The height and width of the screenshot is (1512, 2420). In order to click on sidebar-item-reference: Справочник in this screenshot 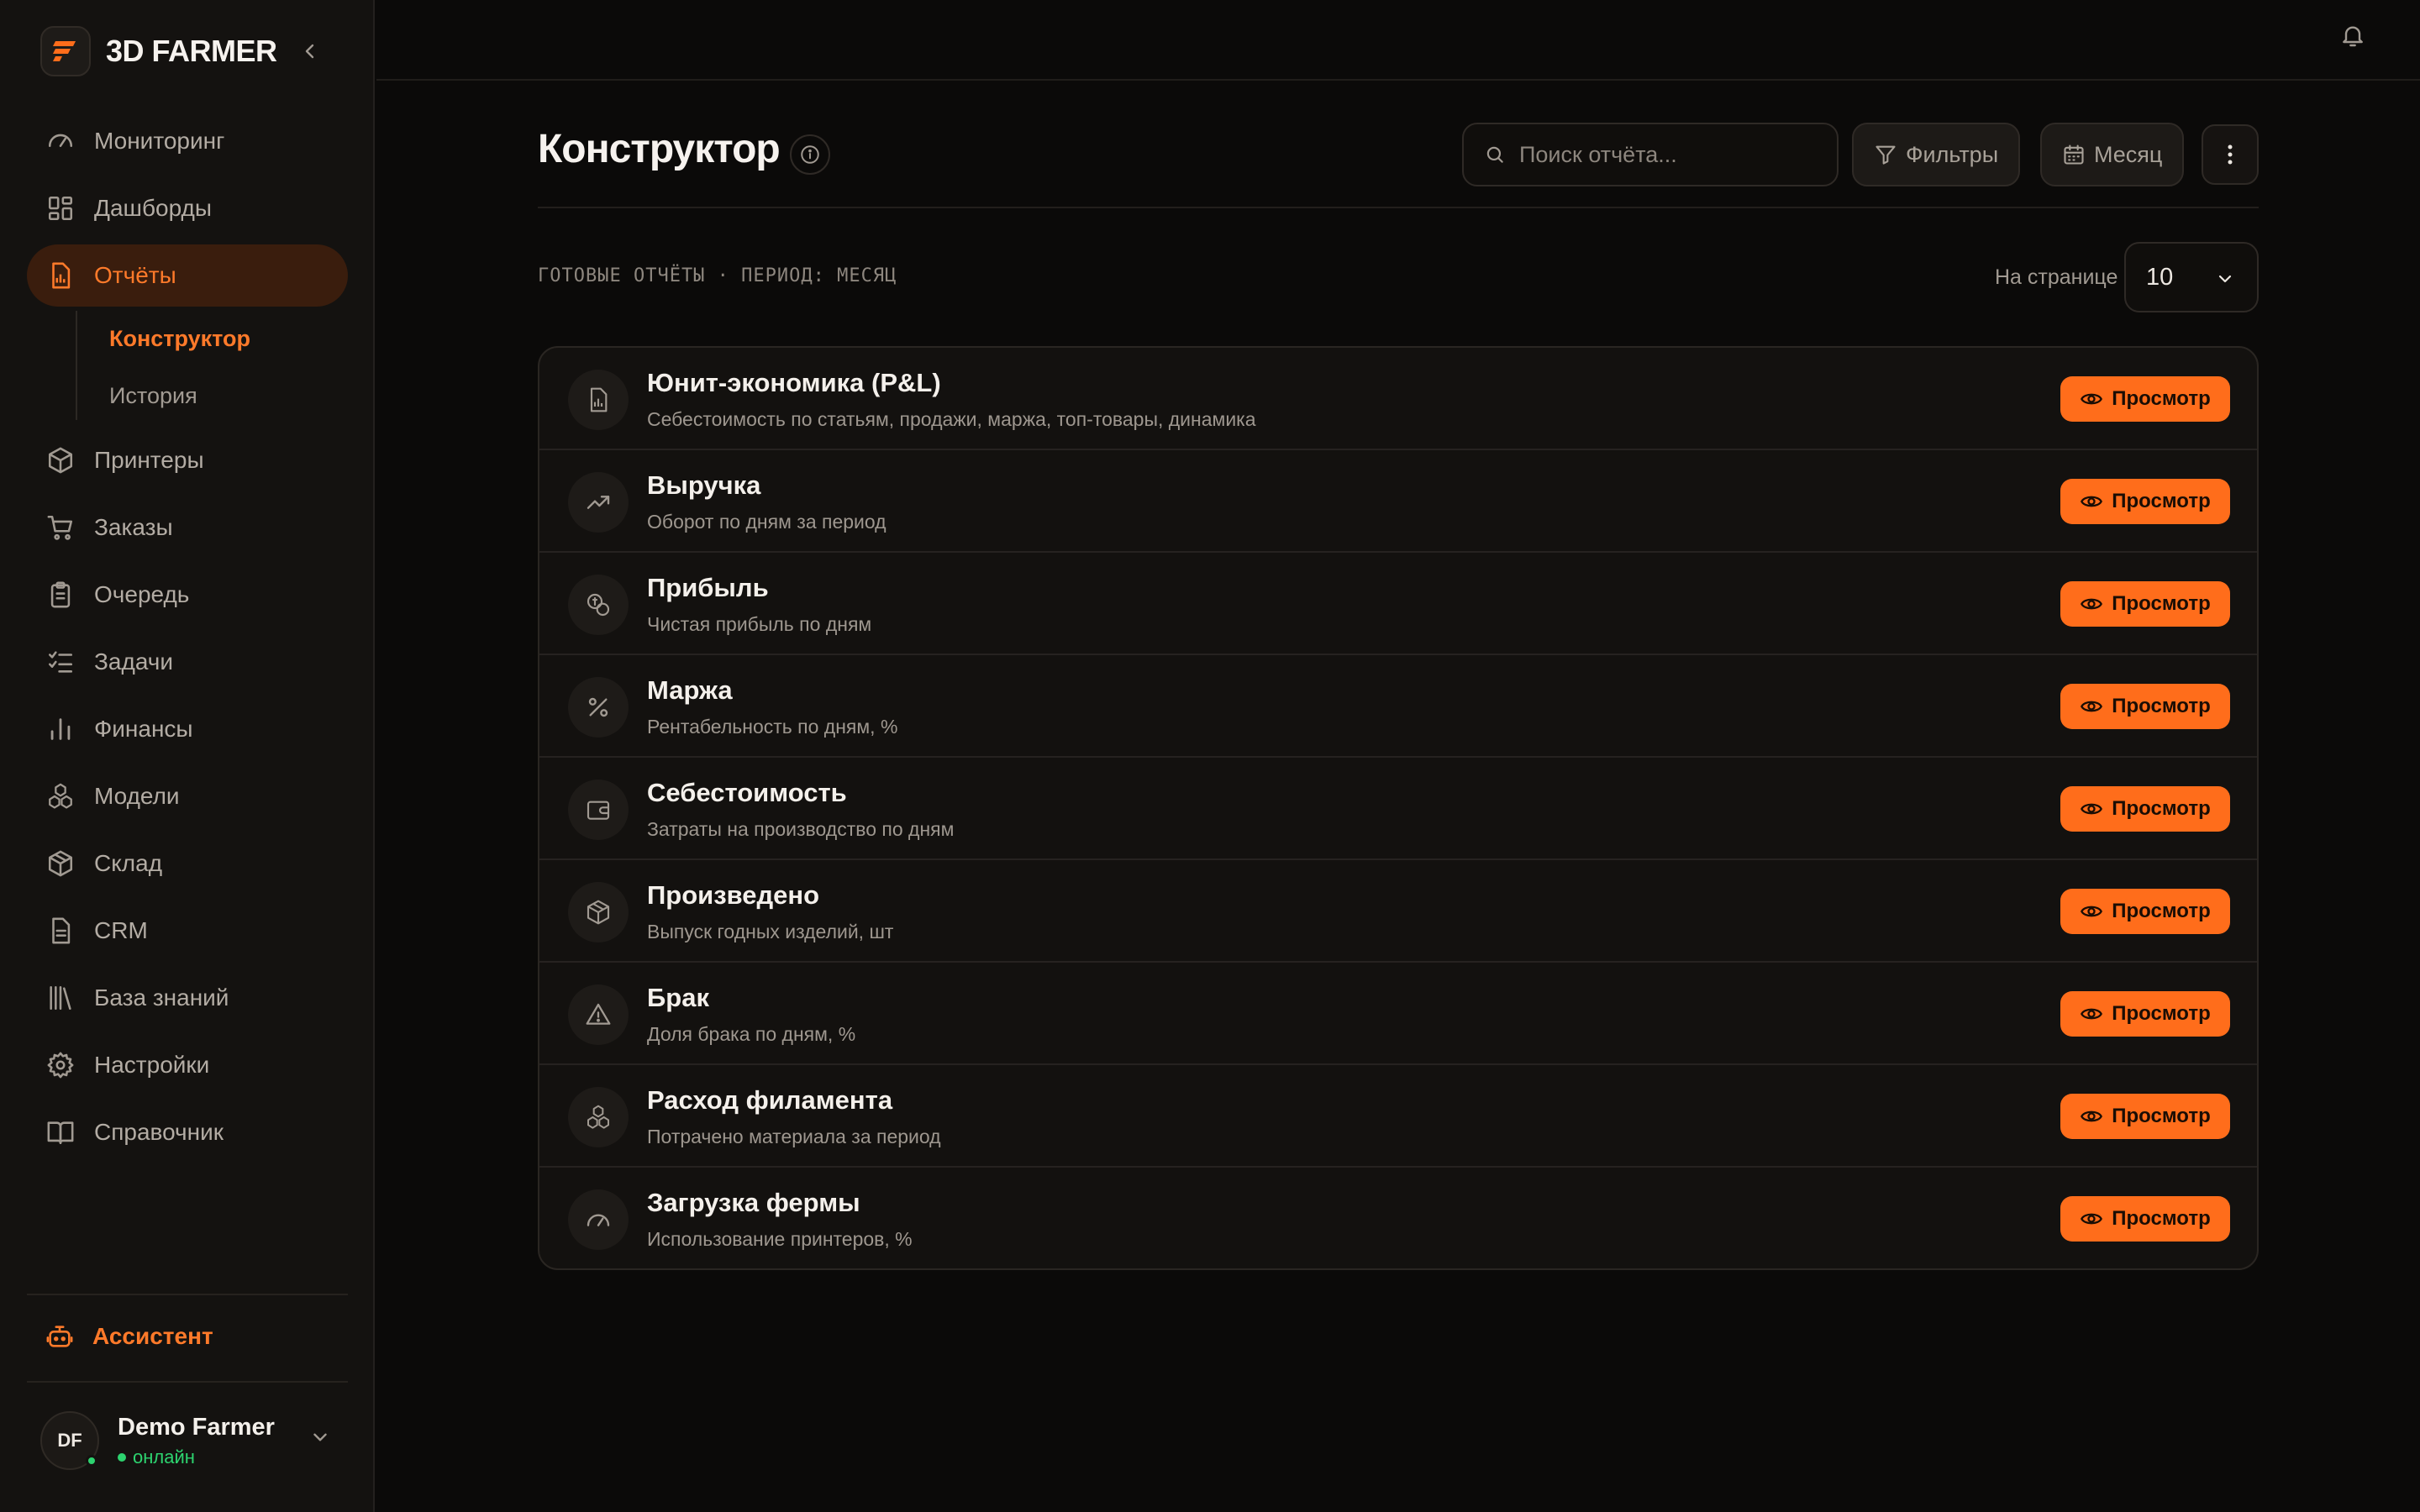, I will do `click(187, 1132)`.